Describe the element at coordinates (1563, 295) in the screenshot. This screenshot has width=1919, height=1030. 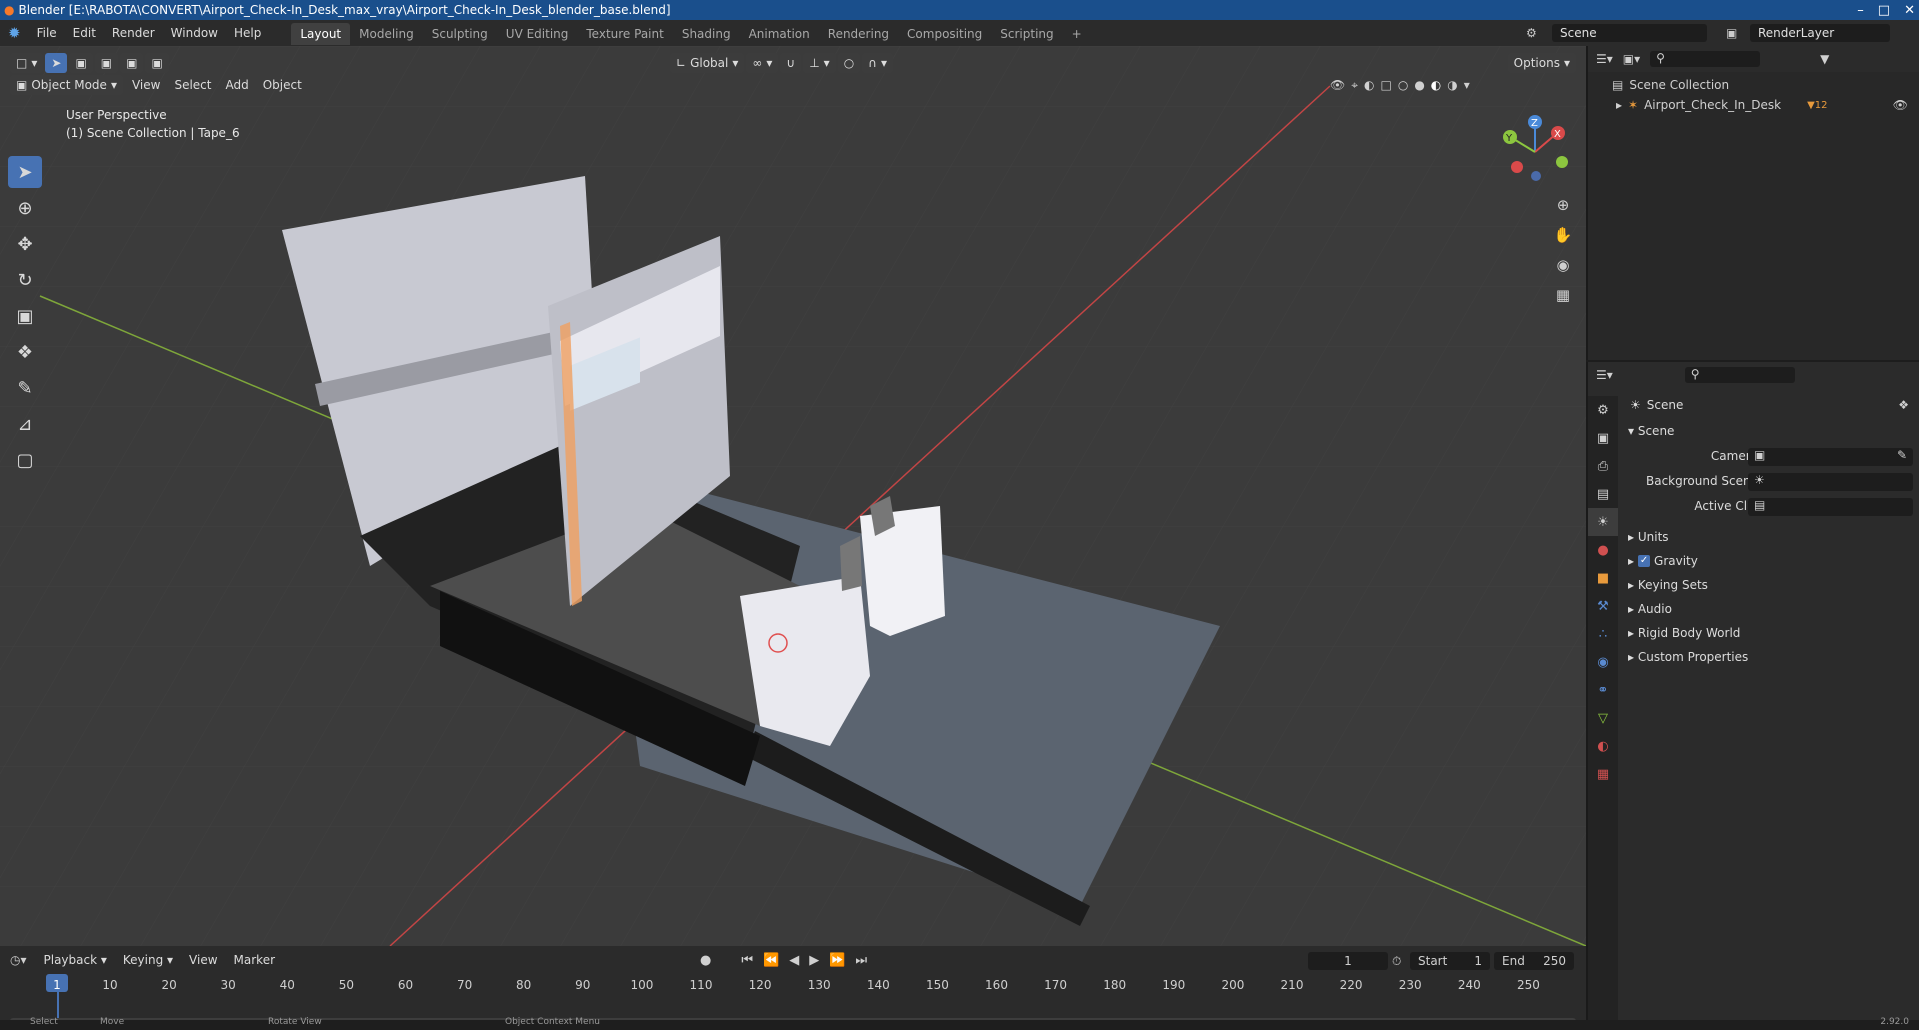
I see `perspective-toggle-icon: ▦` at that location.